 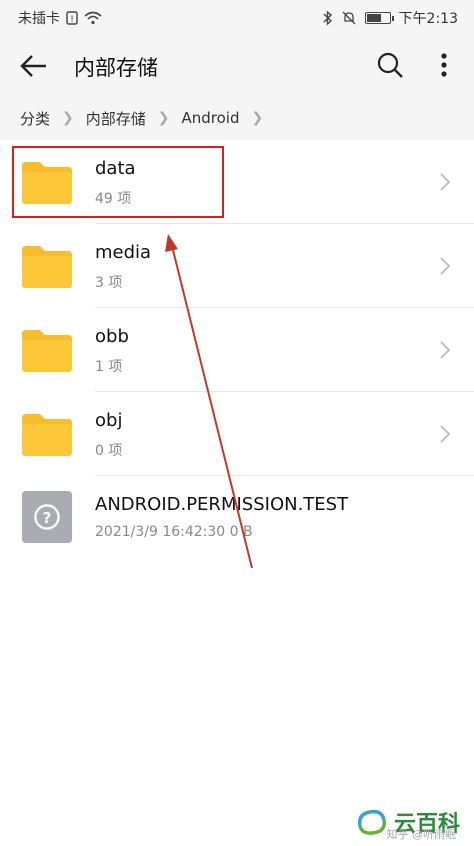 What do you see at coordinates (123, 252) in the screenshot?
I see `file-name: media` at bounding box center [123, 252].